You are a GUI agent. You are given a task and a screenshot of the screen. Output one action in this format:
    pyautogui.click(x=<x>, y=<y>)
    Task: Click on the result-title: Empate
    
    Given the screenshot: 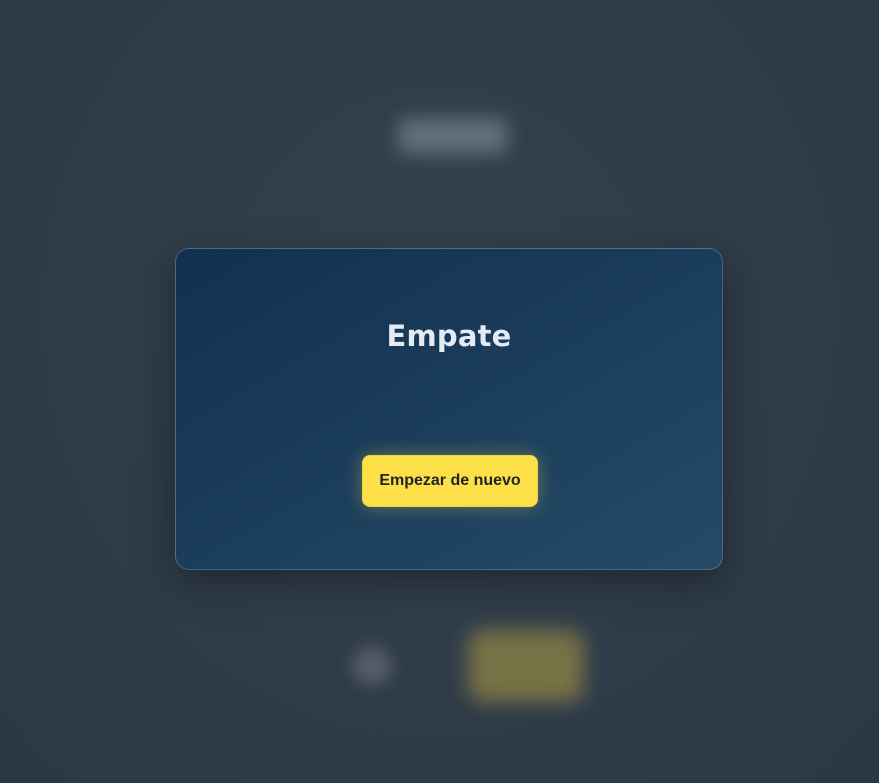 What is the action you would take?
    pyautogui.click(x=449, y=336)
    